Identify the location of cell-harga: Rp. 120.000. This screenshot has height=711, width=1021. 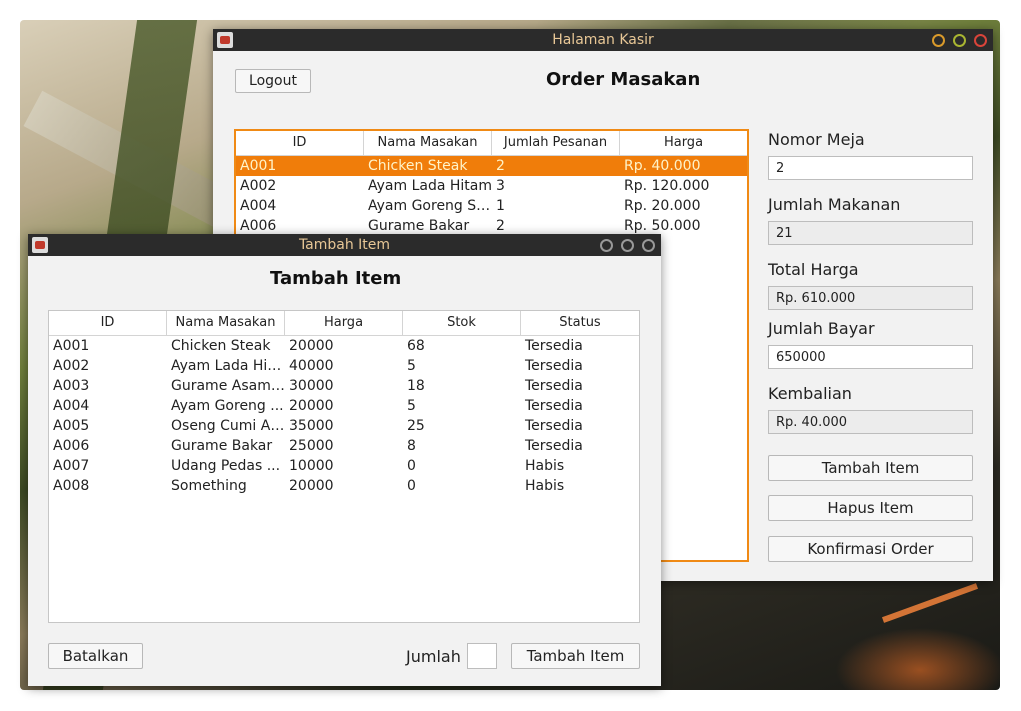
(667, 186).